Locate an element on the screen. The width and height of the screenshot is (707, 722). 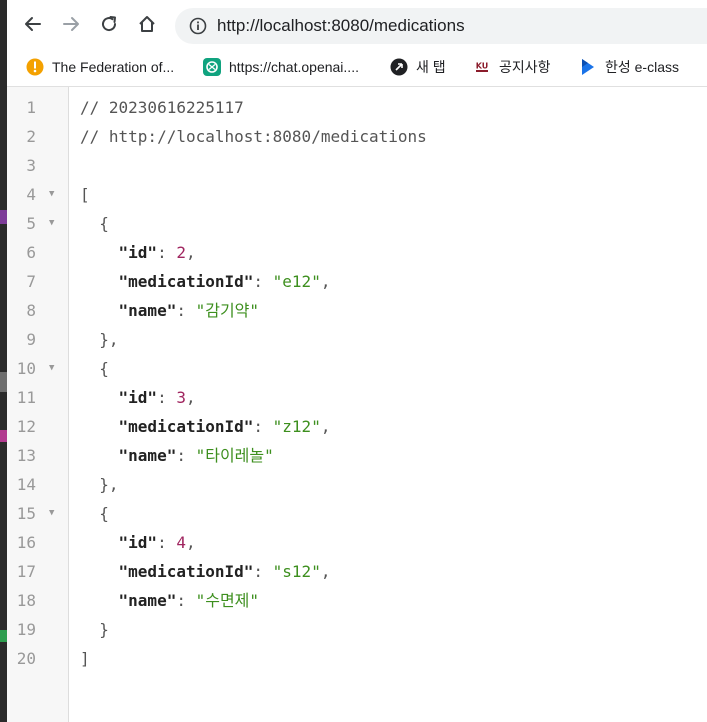
home-icon is located at coordinates (147, 24).